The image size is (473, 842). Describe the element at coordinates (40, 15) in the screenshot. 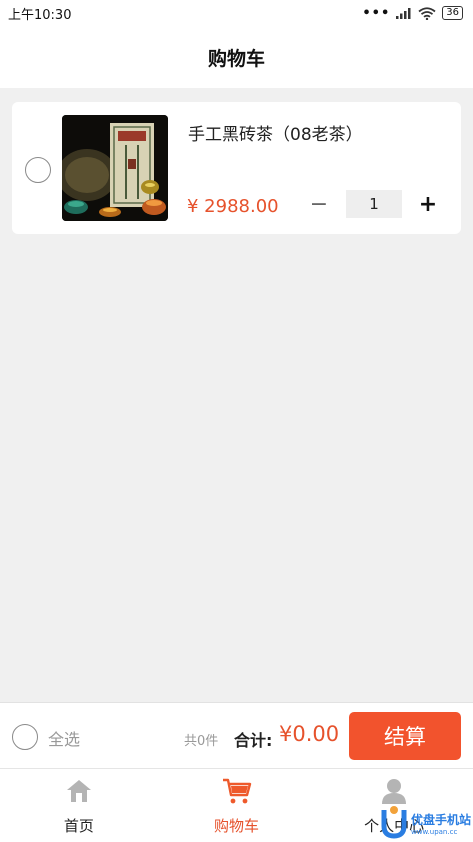

I see `status-time: 上午10:30` at that location.